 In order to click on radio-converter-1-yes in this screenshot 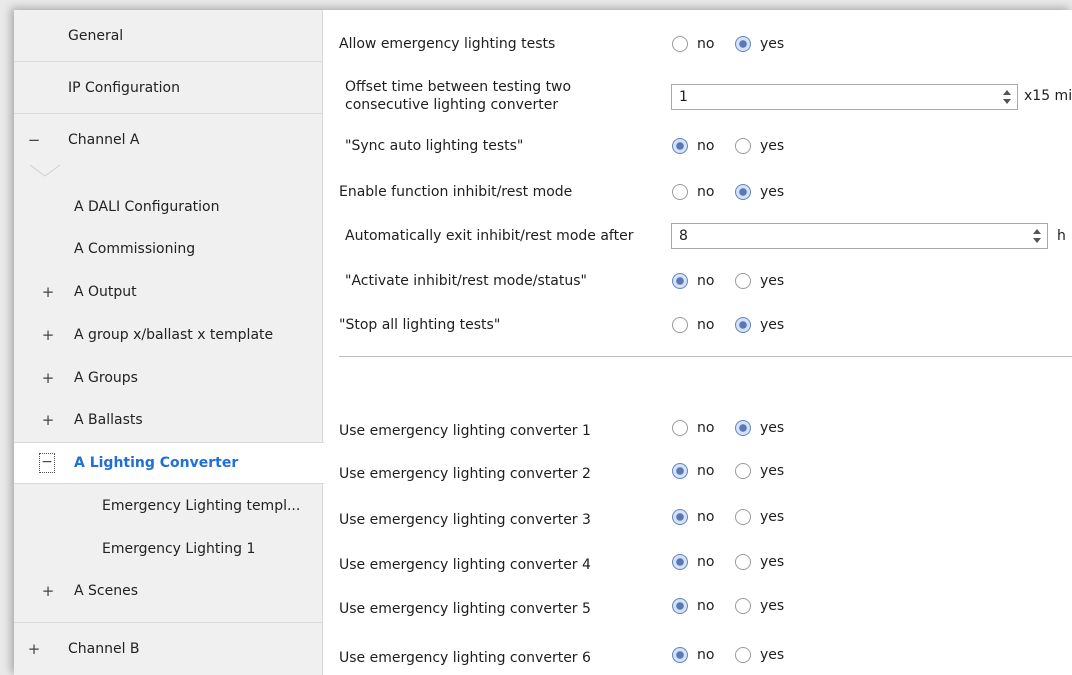, I will do `click(743, 428)`.